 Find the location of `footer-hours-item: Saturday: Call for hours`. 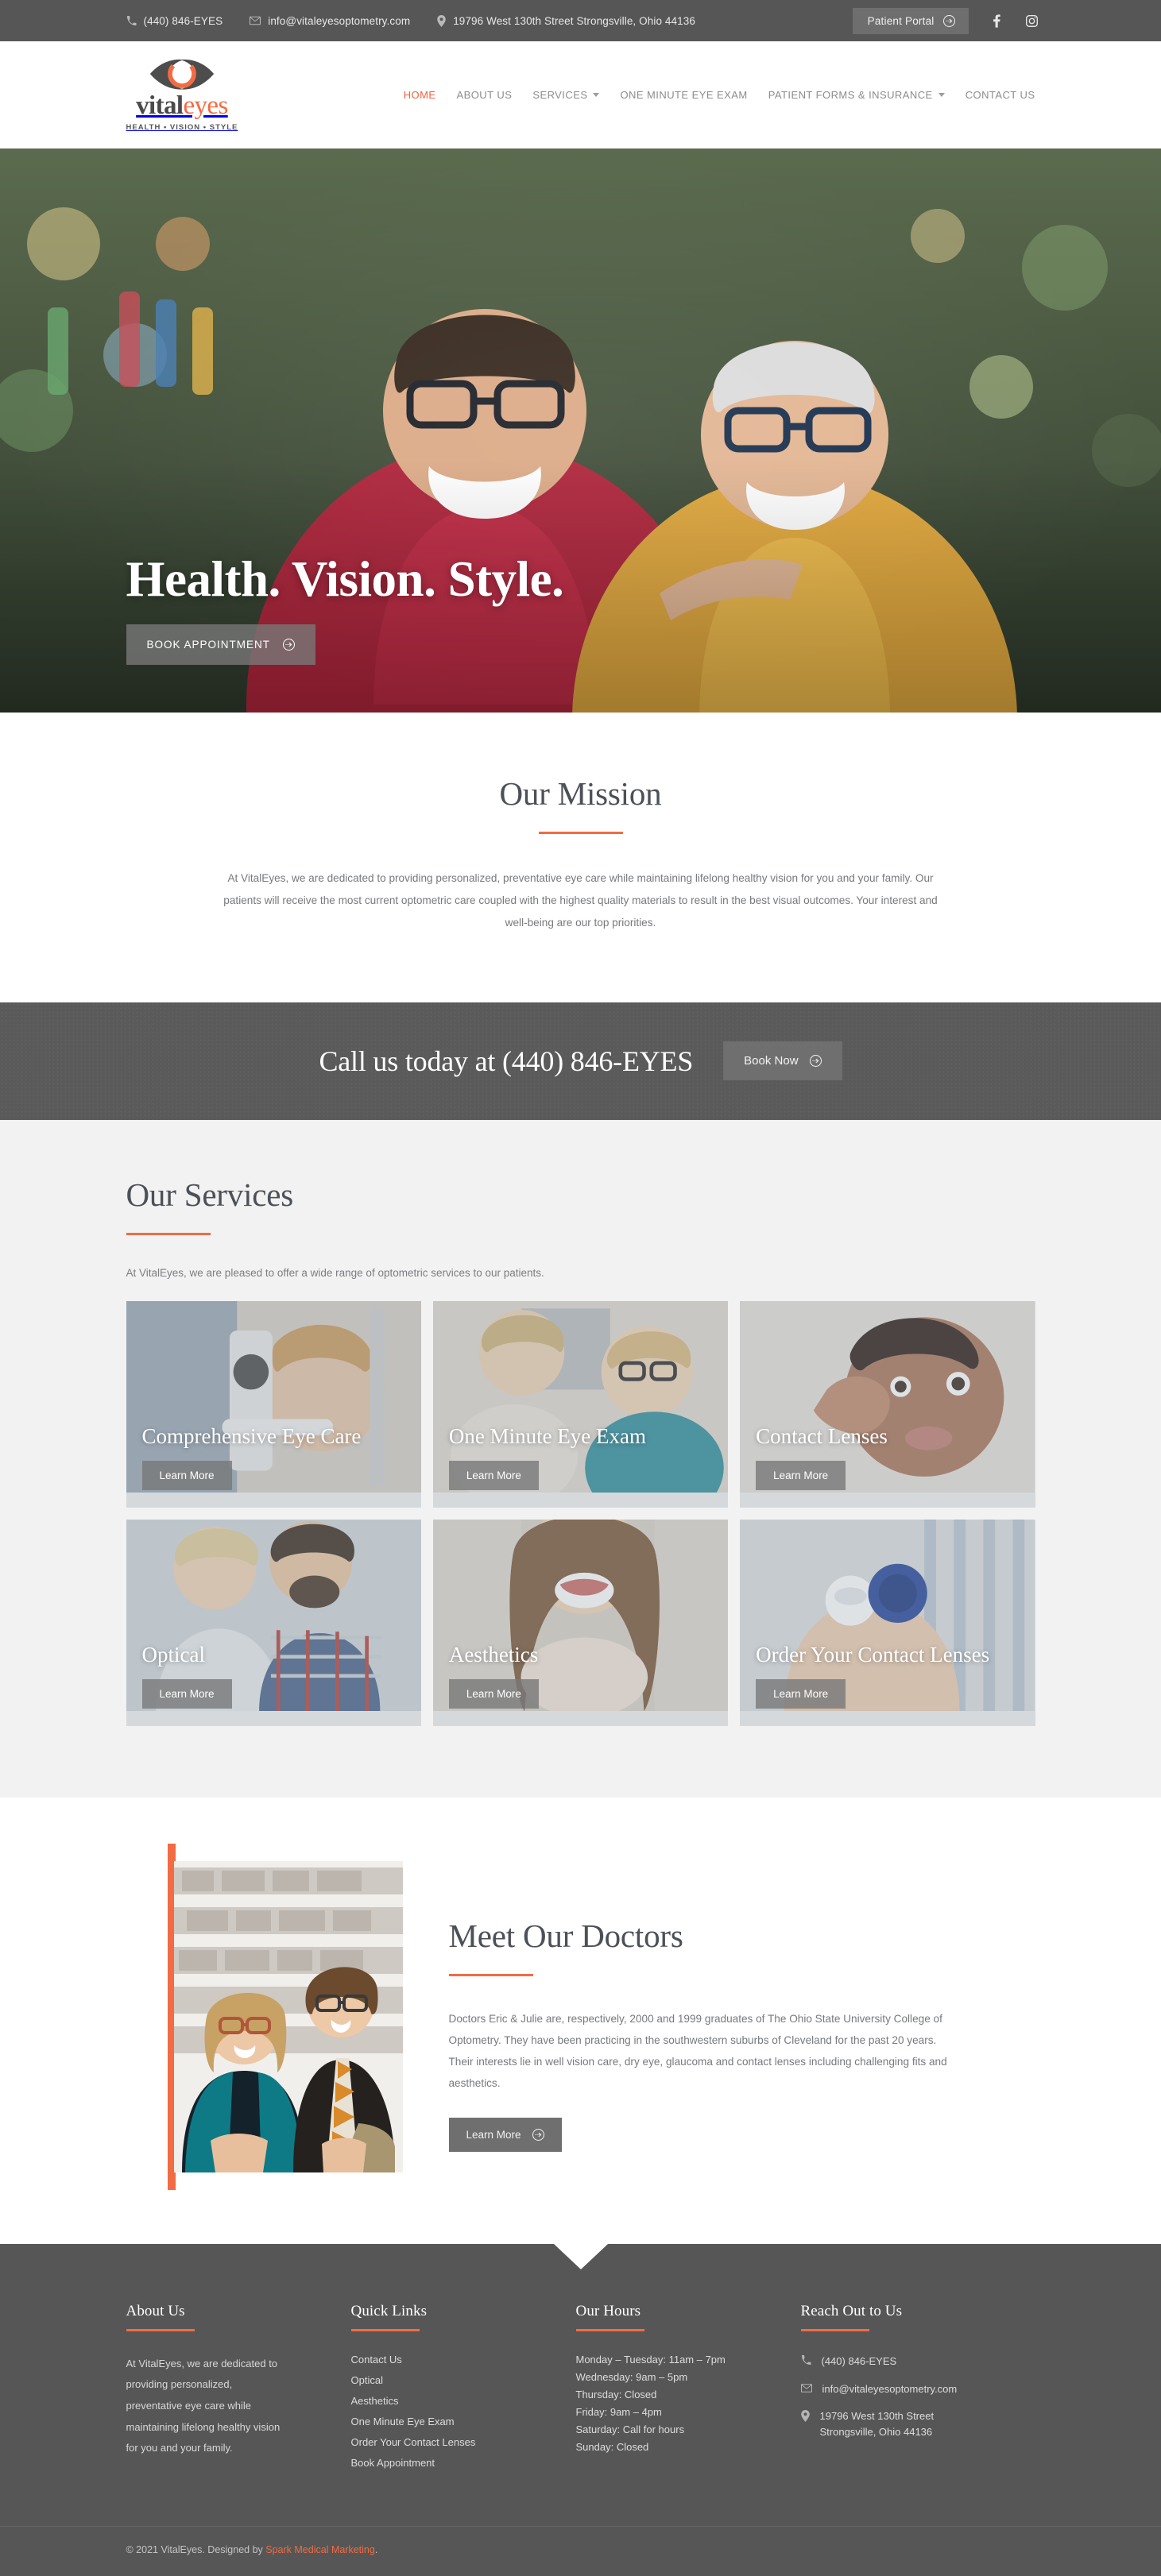

footer-hours-item: Saturday: Call for hours is located at coordinates (630, 2429).